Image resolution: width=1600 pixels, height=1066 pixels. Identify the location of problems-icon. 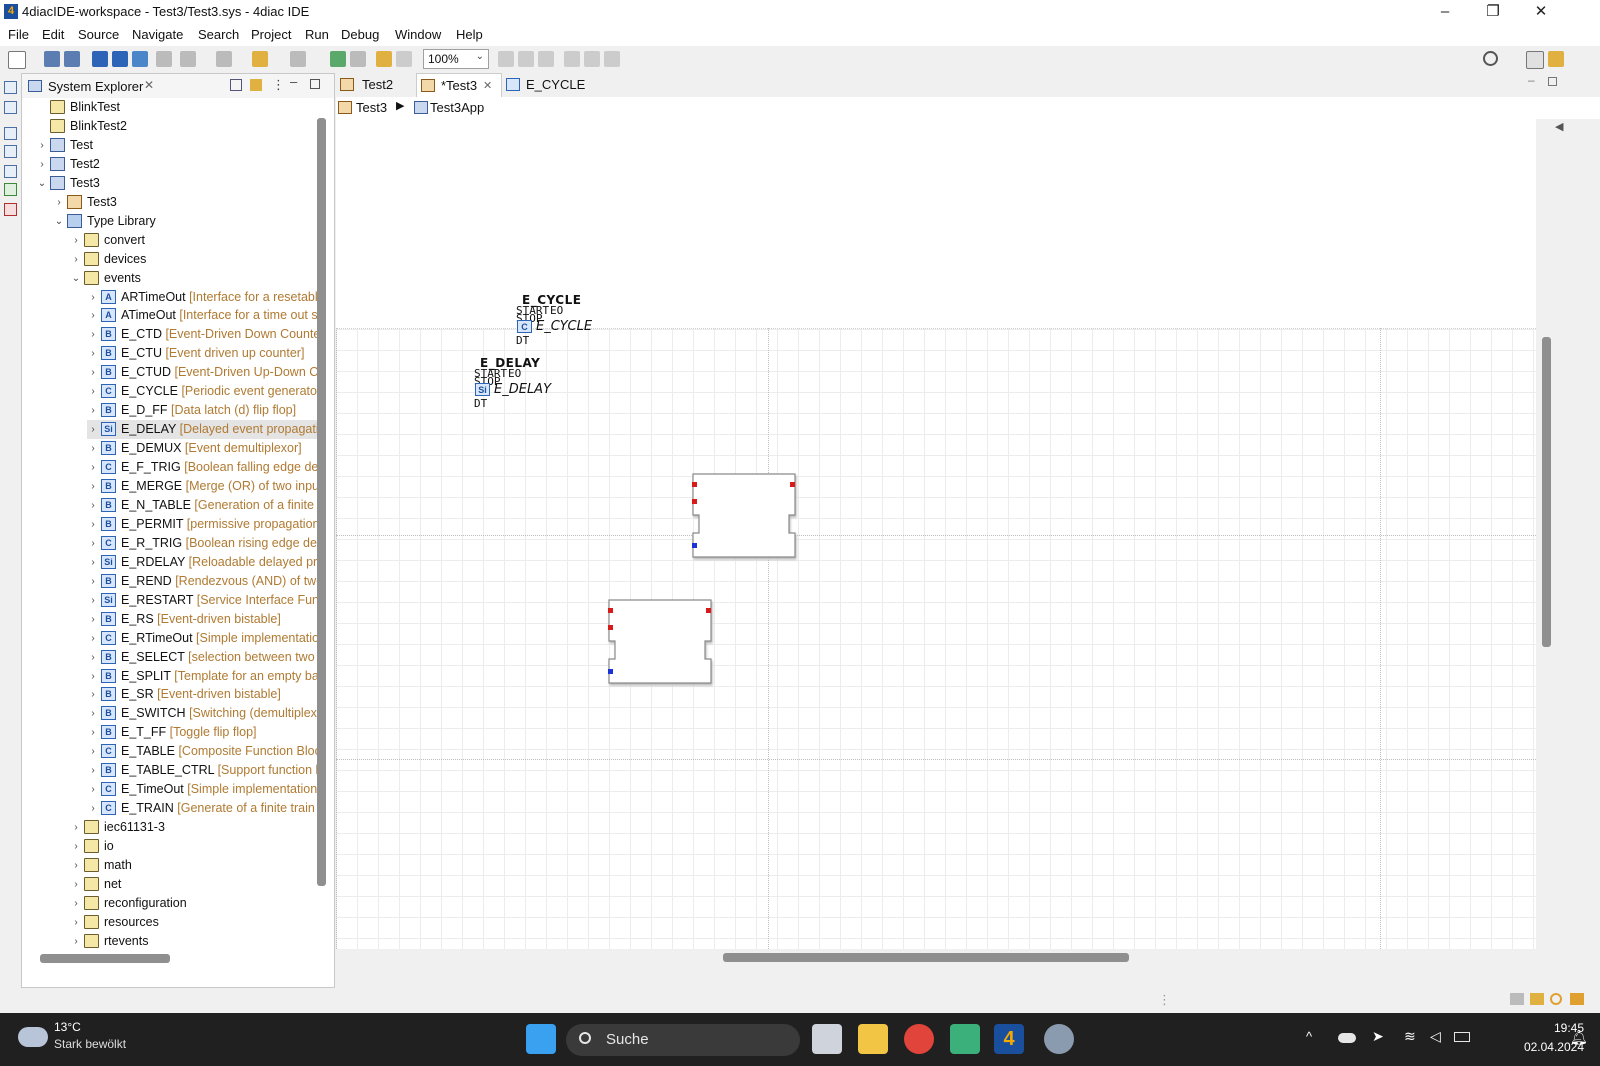
(10, 209).